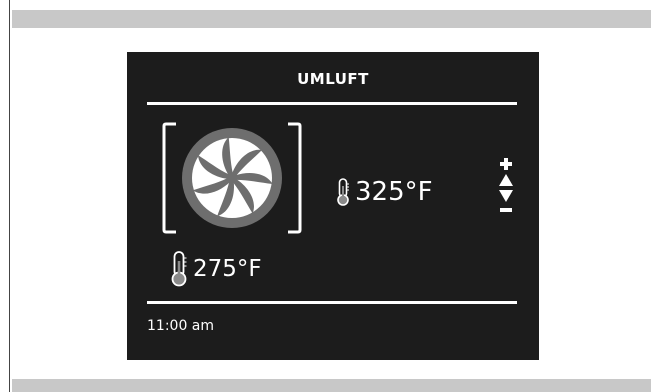 This screenshot has width=651, height=392. I want to click on program-title: UMLUFT, so click(333, 79).